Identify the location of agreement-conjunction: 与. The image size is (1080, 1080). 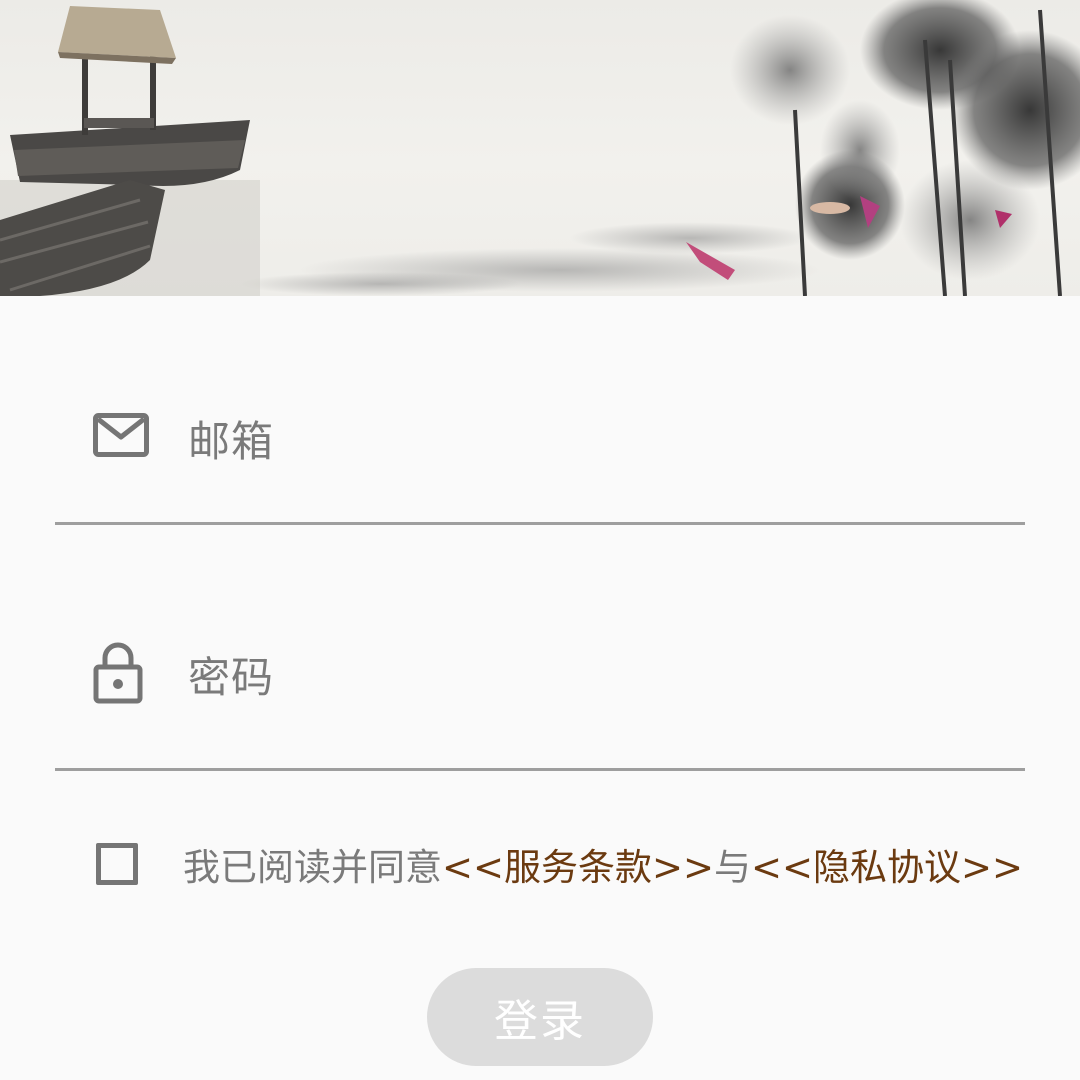
(733, 867).